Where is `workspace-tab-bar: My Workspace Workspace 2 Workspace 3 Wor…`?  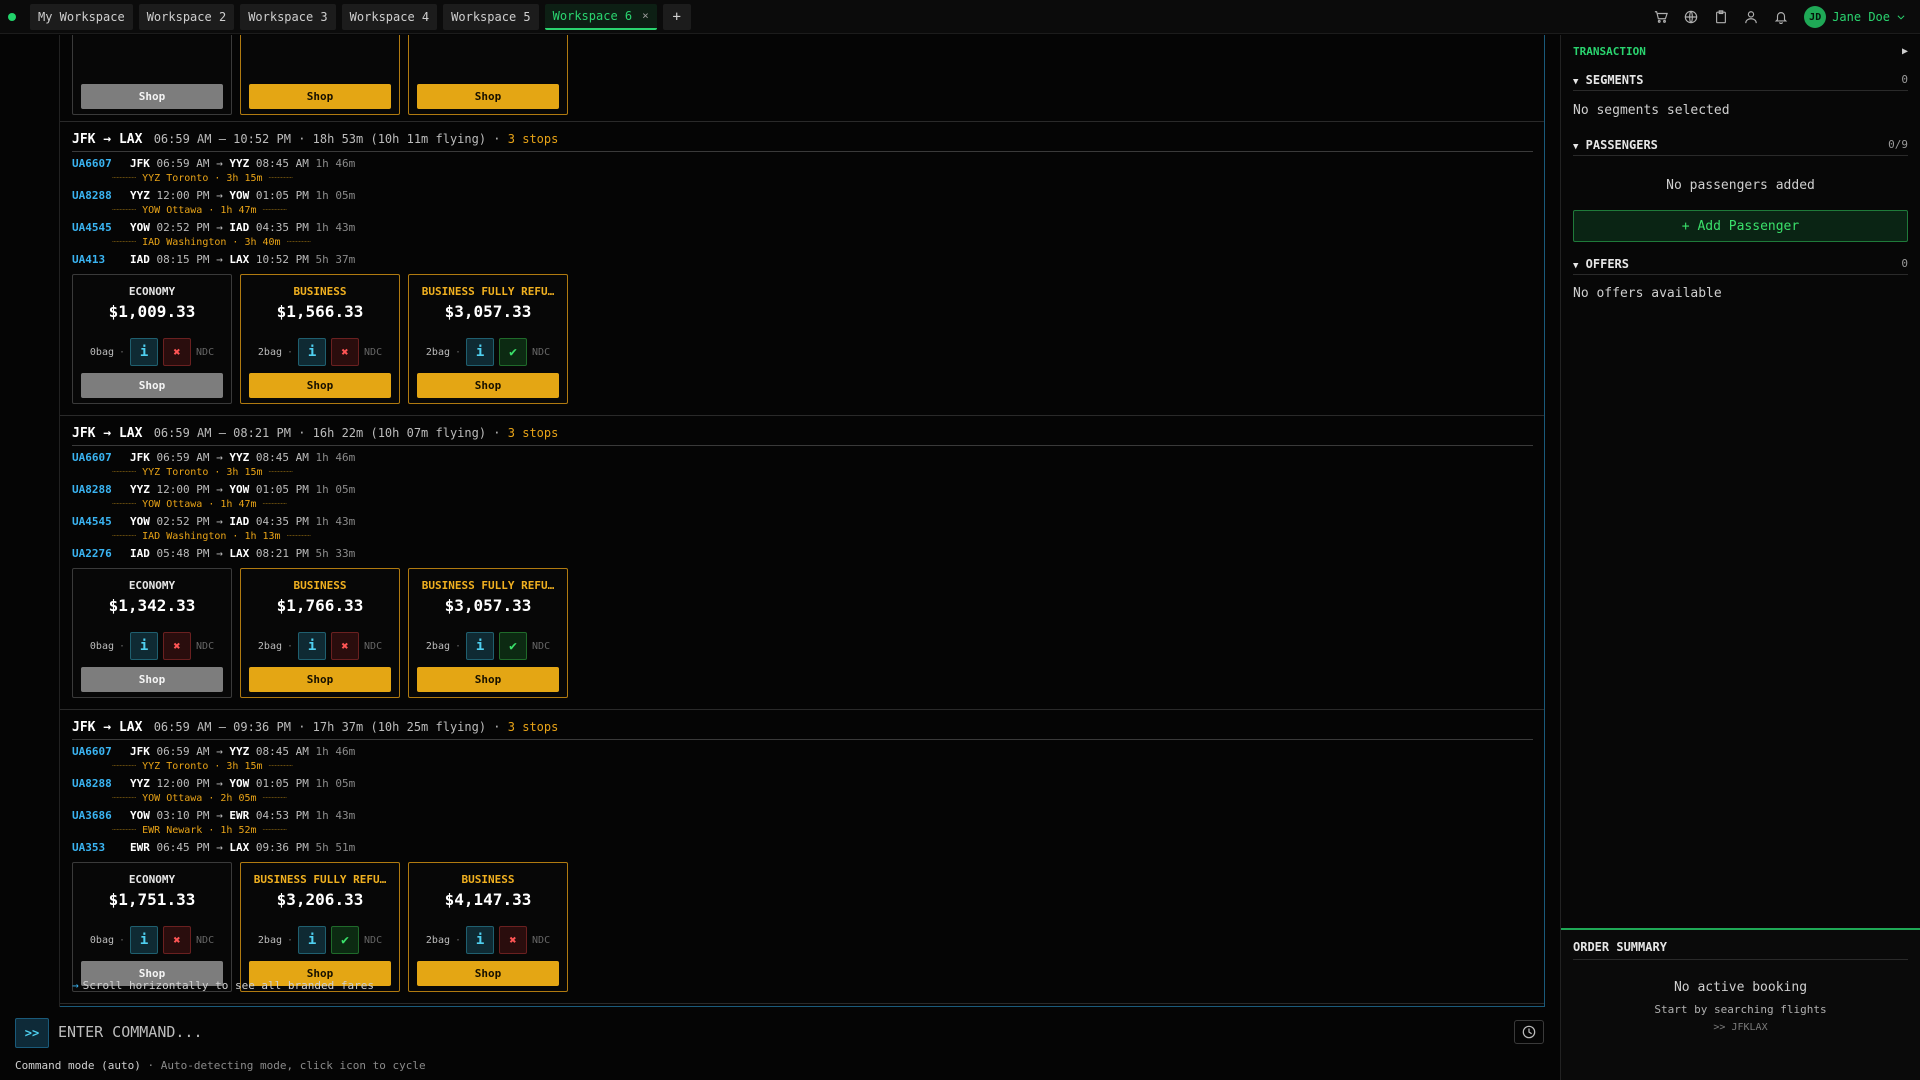
workspace-tab-bar: My Workspace Workspace 2 Workspace 3 Wor… is located at coordinates (960, 17).